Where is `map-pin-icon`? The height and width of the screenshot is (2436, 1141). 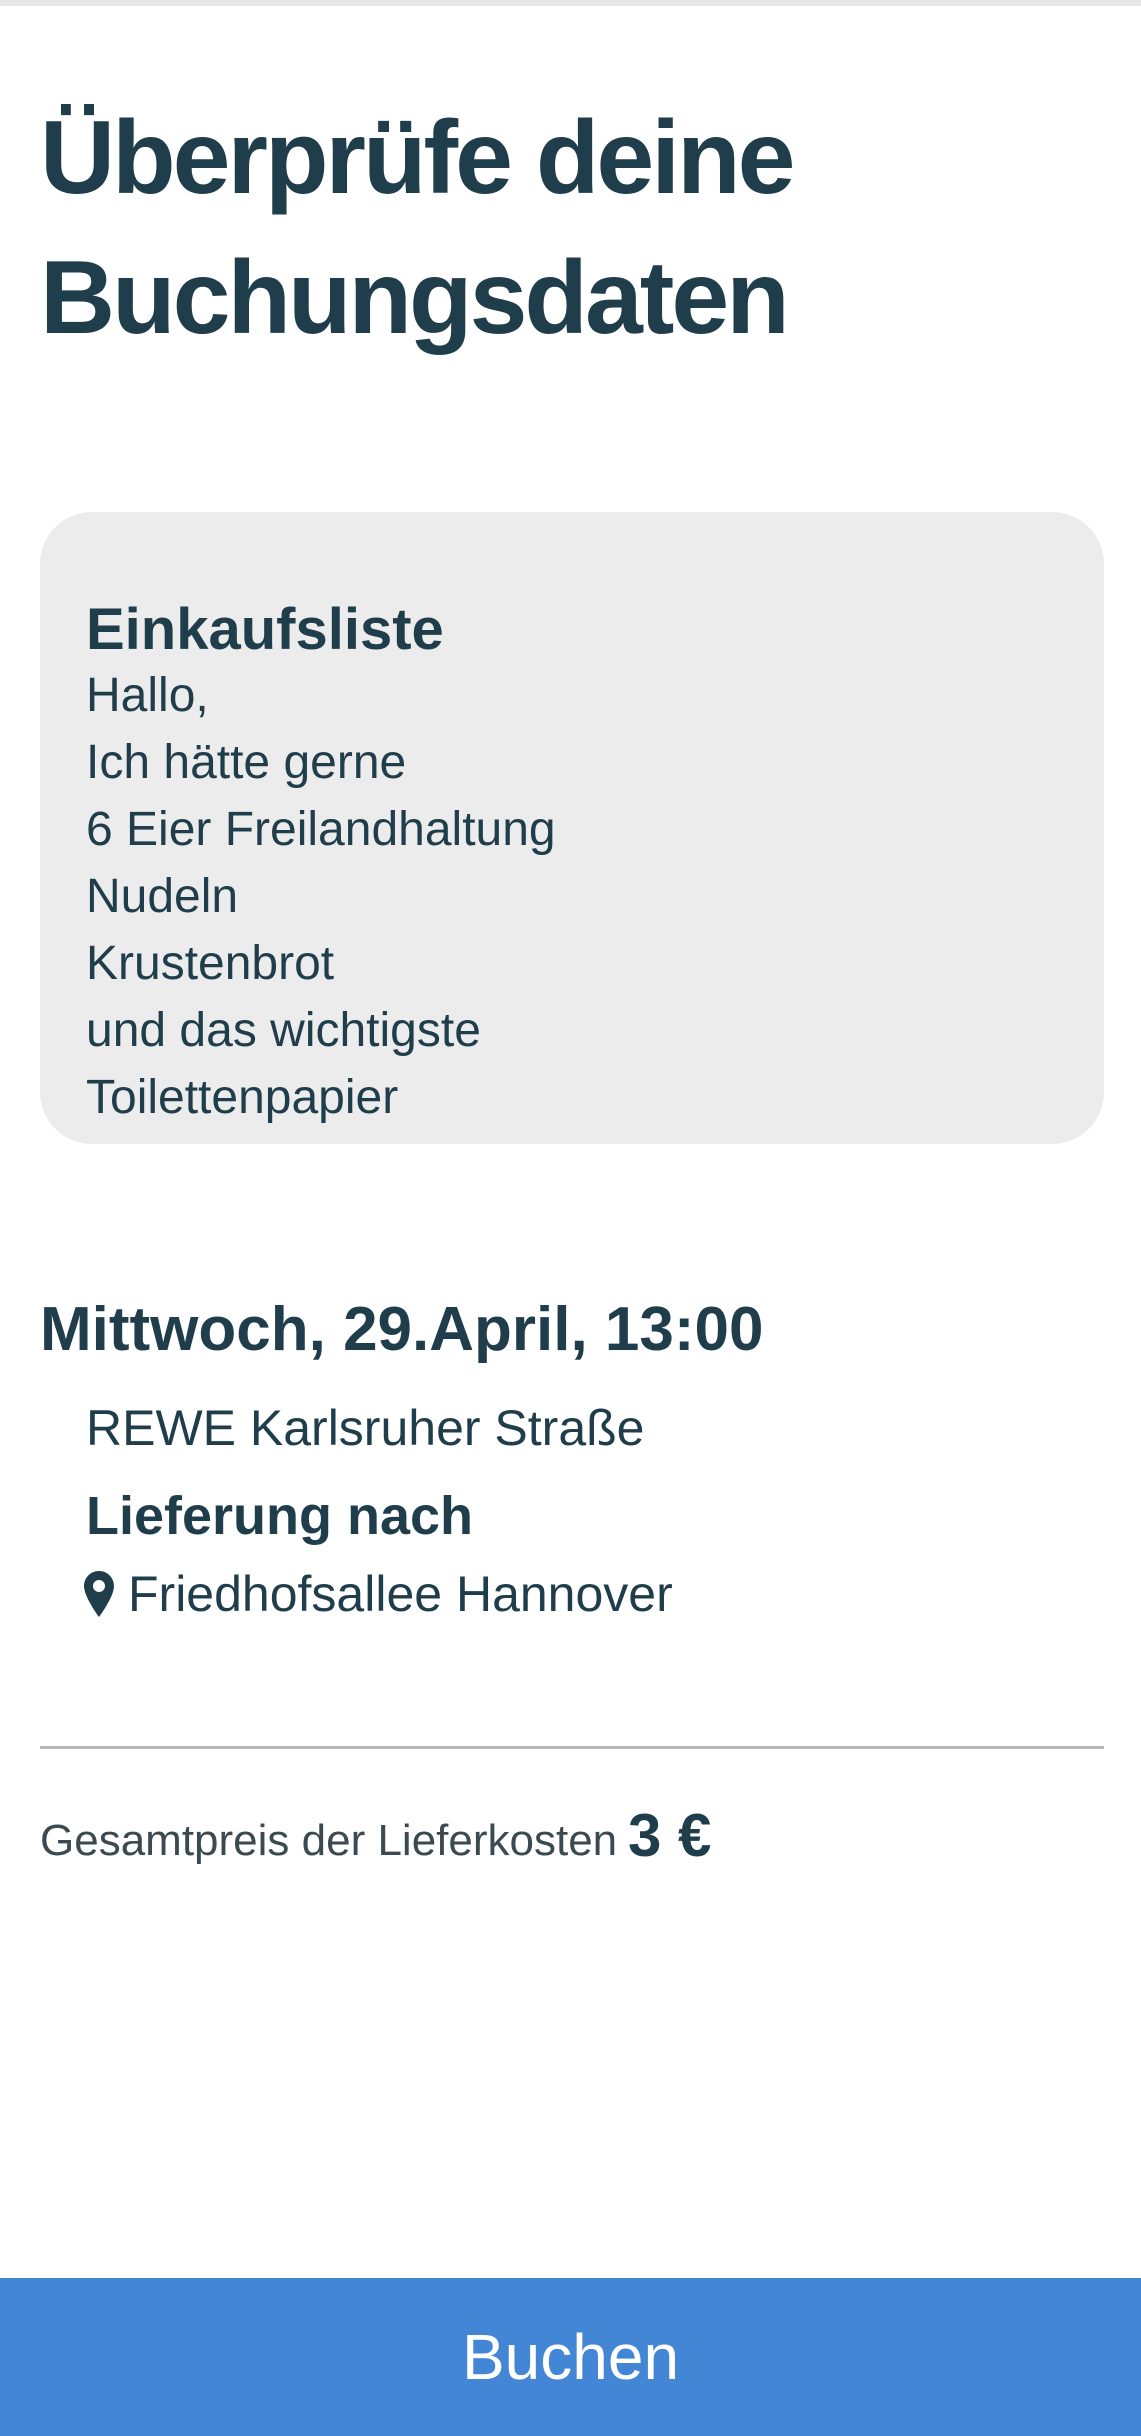
map-pin-icon is located at coordinates (99, 1594).